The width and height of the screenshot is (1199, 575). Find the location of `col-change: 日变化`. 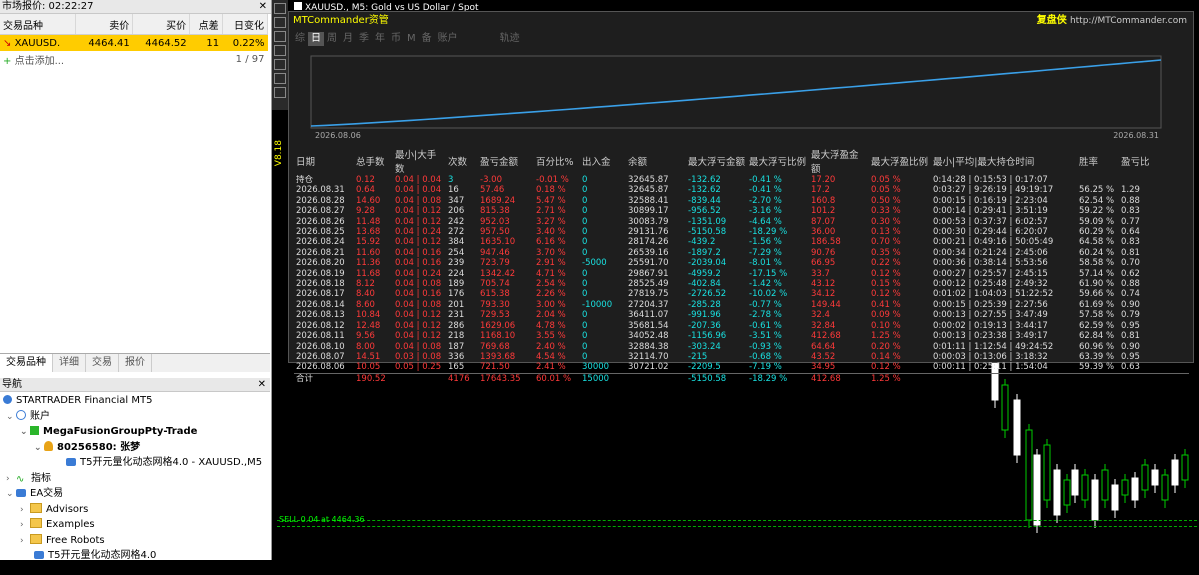

col-change: 日变化 is located at coordinates (245, 24).